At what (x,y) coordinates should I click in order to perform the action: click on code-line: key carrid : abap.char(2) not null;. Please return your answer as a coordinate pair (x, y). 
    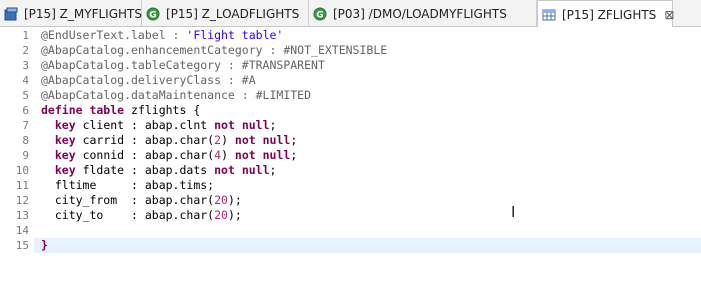
    Looking at the image, I should click on (169, 140).